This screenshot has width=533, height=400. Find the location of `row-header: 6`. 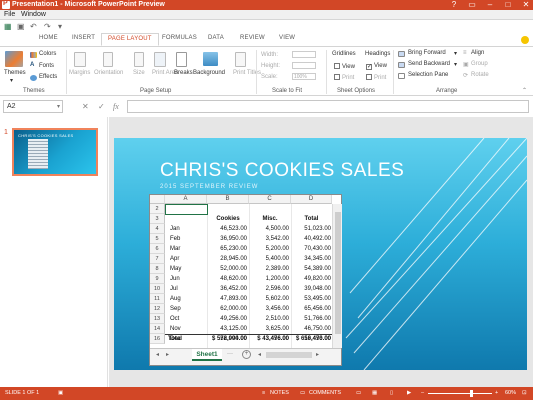

row-header: 6 is located at coordinates (157, 249).